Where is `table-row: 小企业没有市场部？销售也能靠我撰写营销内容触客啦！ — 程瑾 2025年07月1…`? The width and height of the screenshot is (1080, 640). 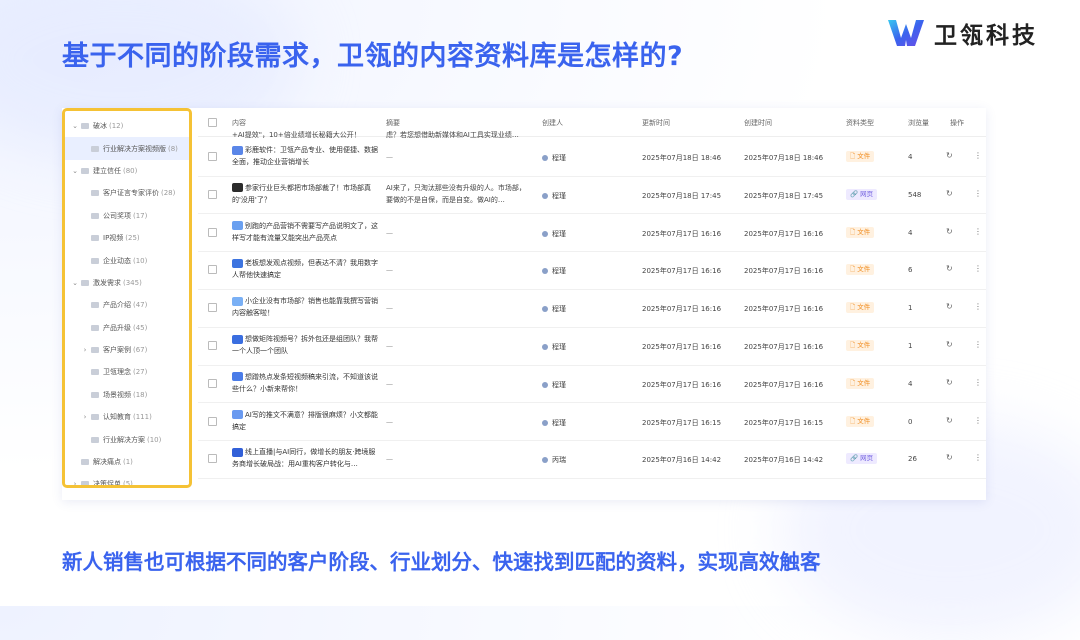
table-row: 小企业没有市场部？销售也能靠我撰写营销内容触客啦！ — 程瑾 2025年07月1… is located at coordinates (592, 308).